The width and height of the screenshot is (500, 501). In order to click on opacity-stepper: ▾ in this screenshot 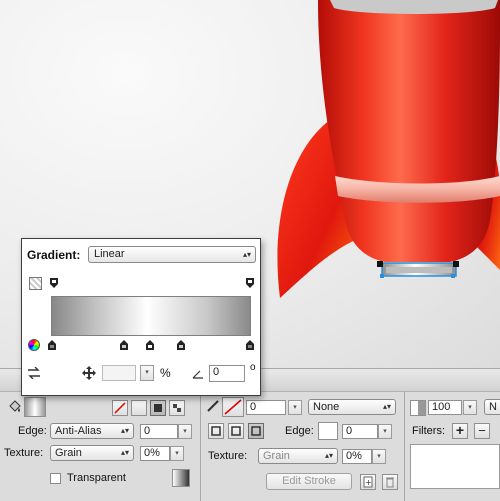, I will do `click(470, 407)`.